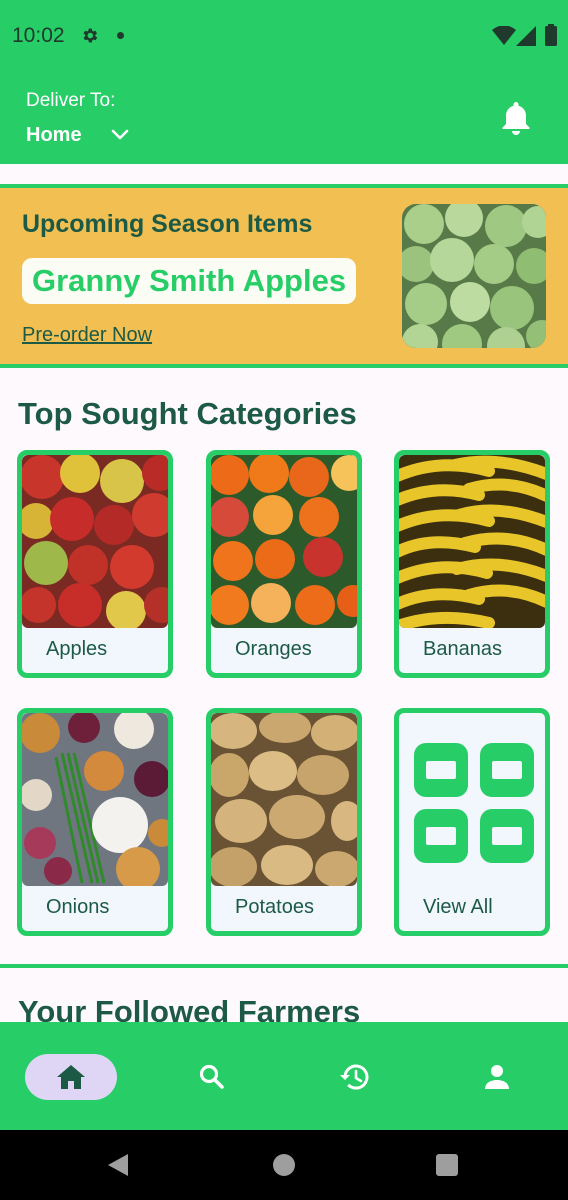 The width and height of the screenshot is (568, 1200). What do you see at coordinates (77, 649) in the screenshot?
I see `category-label: Apples` at bounding box center [77, 649].